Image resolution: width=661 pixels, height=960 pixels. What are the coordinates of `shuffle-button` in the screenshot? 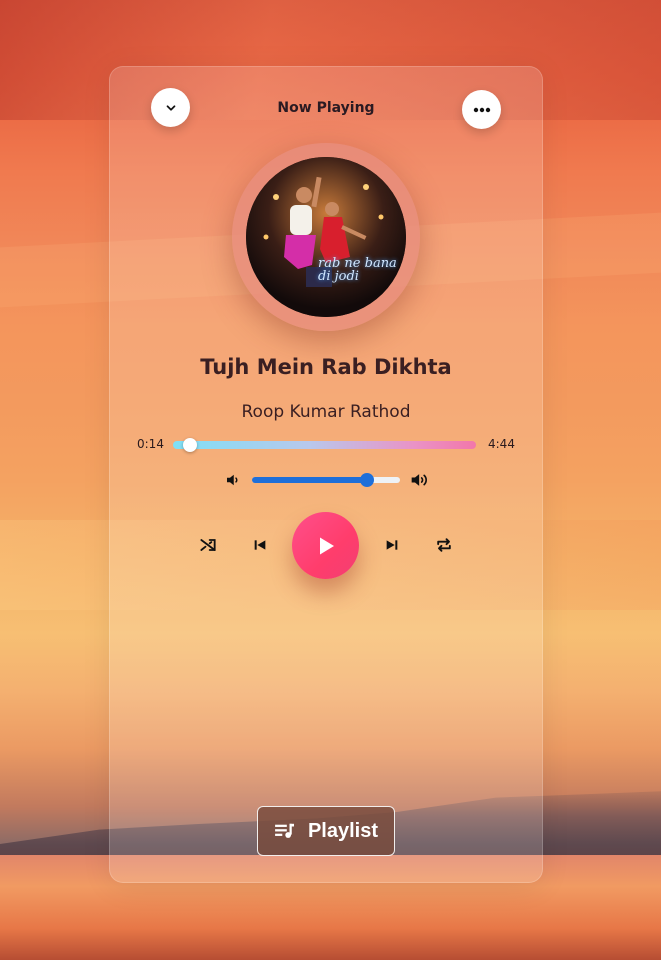 It's located at (208, 545).